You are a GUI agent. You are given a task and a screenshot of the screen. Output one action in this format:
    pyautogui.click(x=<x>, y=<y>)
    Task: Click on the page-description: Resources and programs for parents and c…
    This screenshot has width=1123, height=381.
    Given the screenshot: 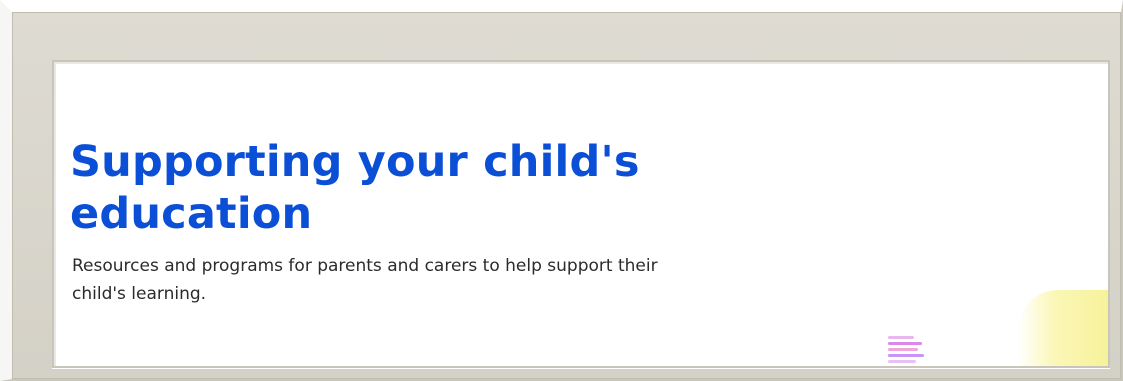 What is the action you would take?
    pyautogui.click(x=467, y=280)
    